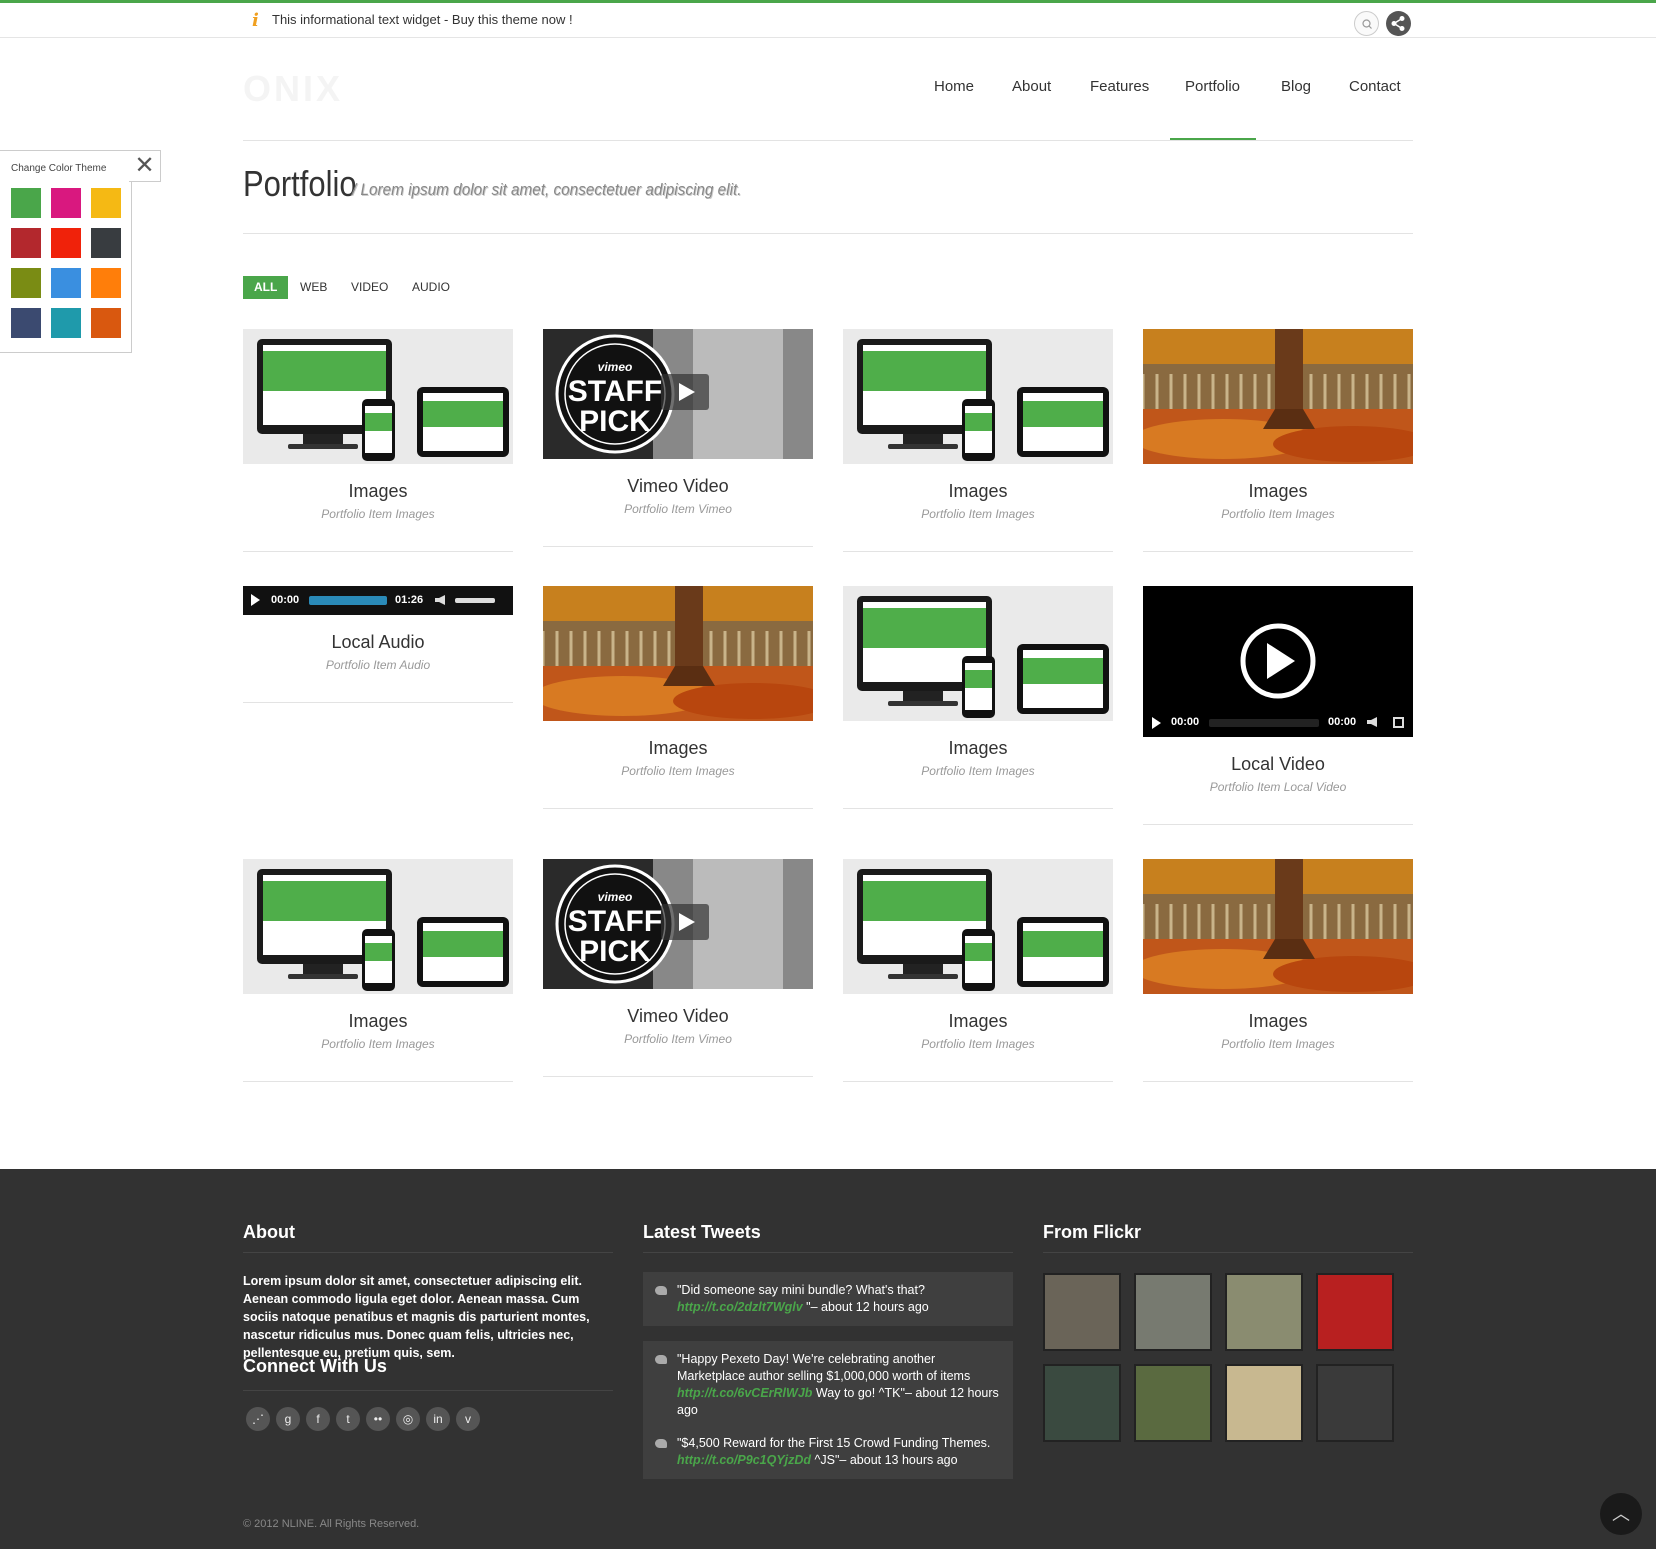 This screenshot has height=1549, width=1656. What do you see at coordinates (288, 1419) in the screenshot?
I see `google-icon: g` at bounding box center [288, 1419].